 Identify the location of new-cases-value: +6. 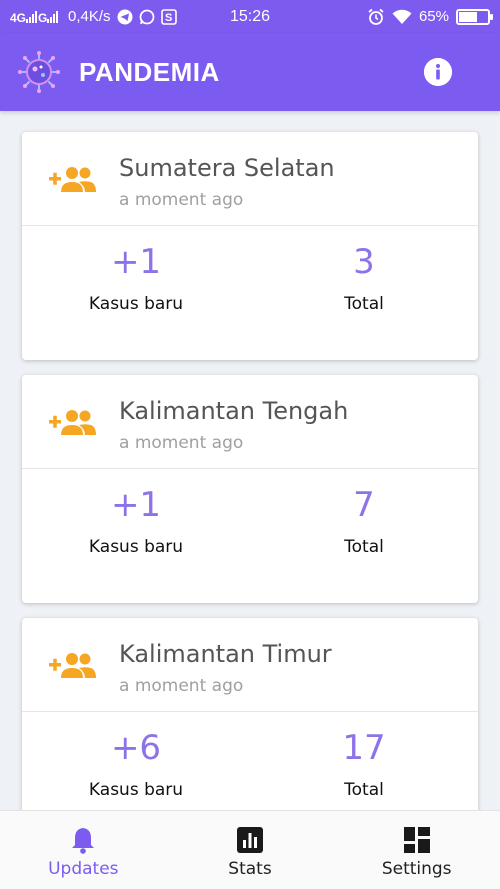
(136, 748).